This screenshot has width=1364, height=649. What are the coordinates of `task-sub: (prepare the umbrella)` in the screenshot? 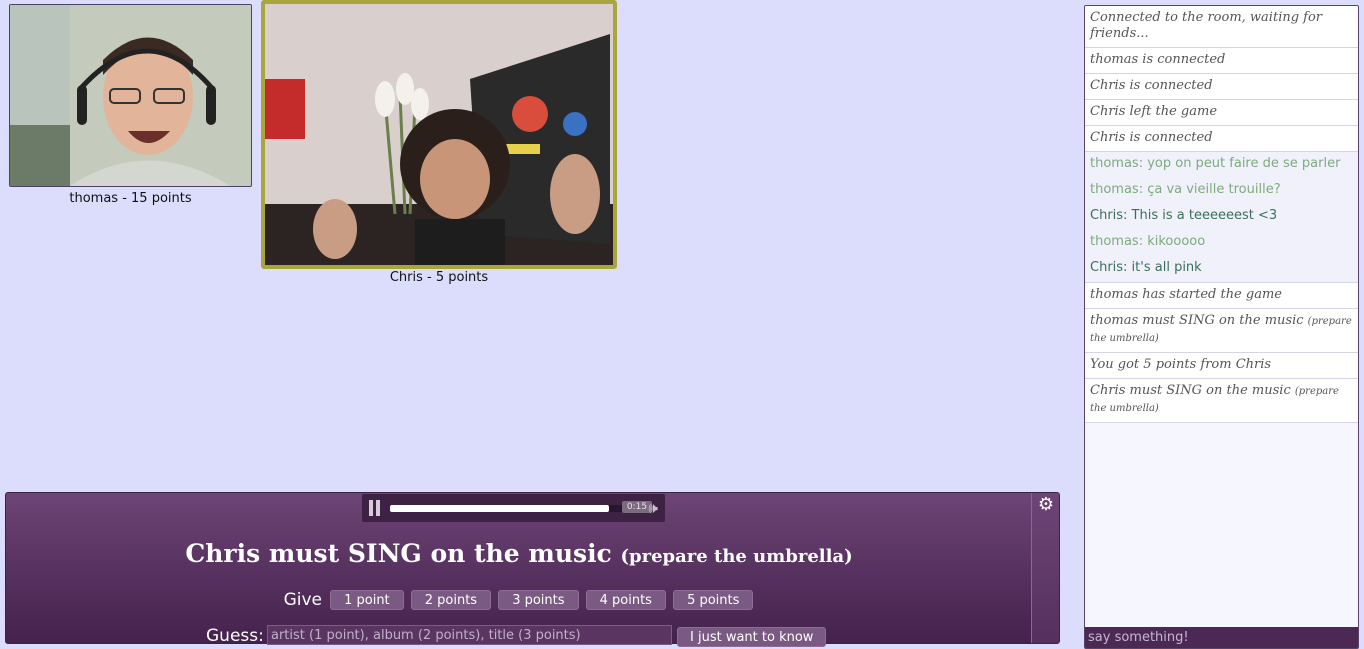 It's located at (736, 556).